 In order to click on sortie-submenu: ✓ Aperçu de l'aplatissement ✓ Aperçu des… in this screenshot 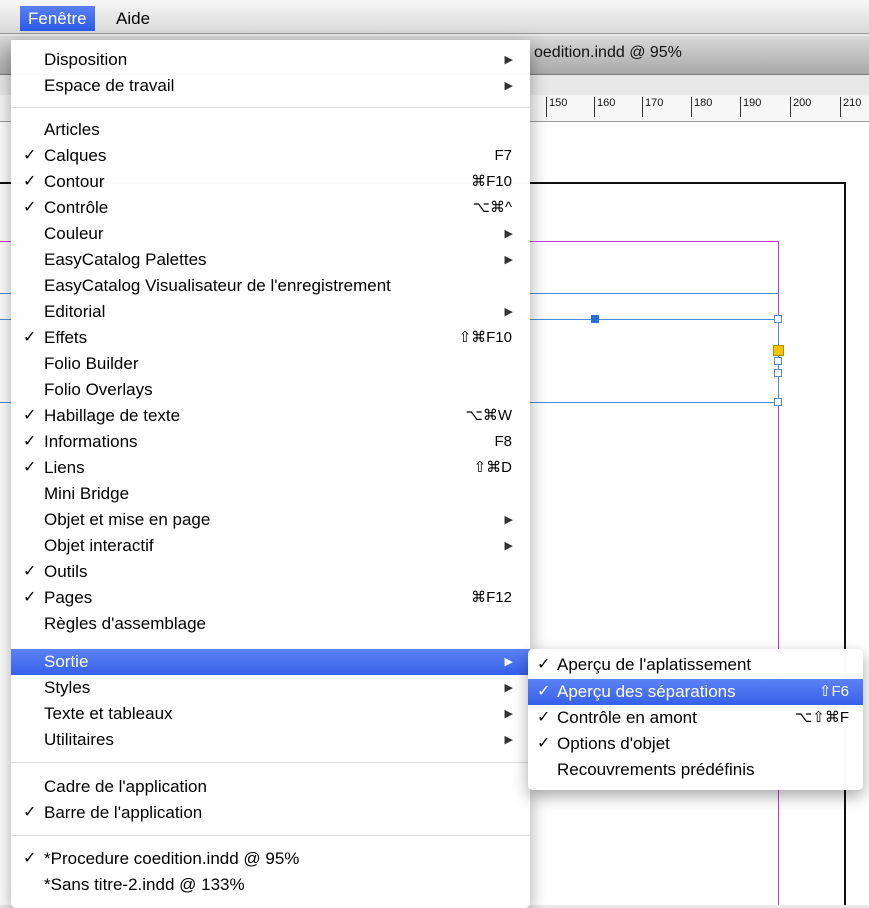, I will do `click(695, 719)`.